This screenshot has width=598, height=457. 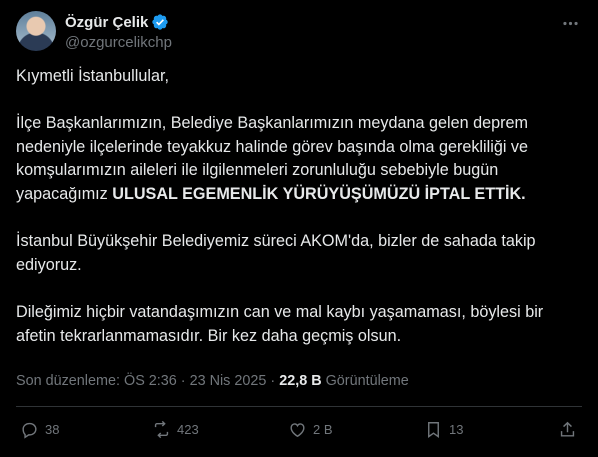 I want to click on verified-icon, so click(x=160, y=22).